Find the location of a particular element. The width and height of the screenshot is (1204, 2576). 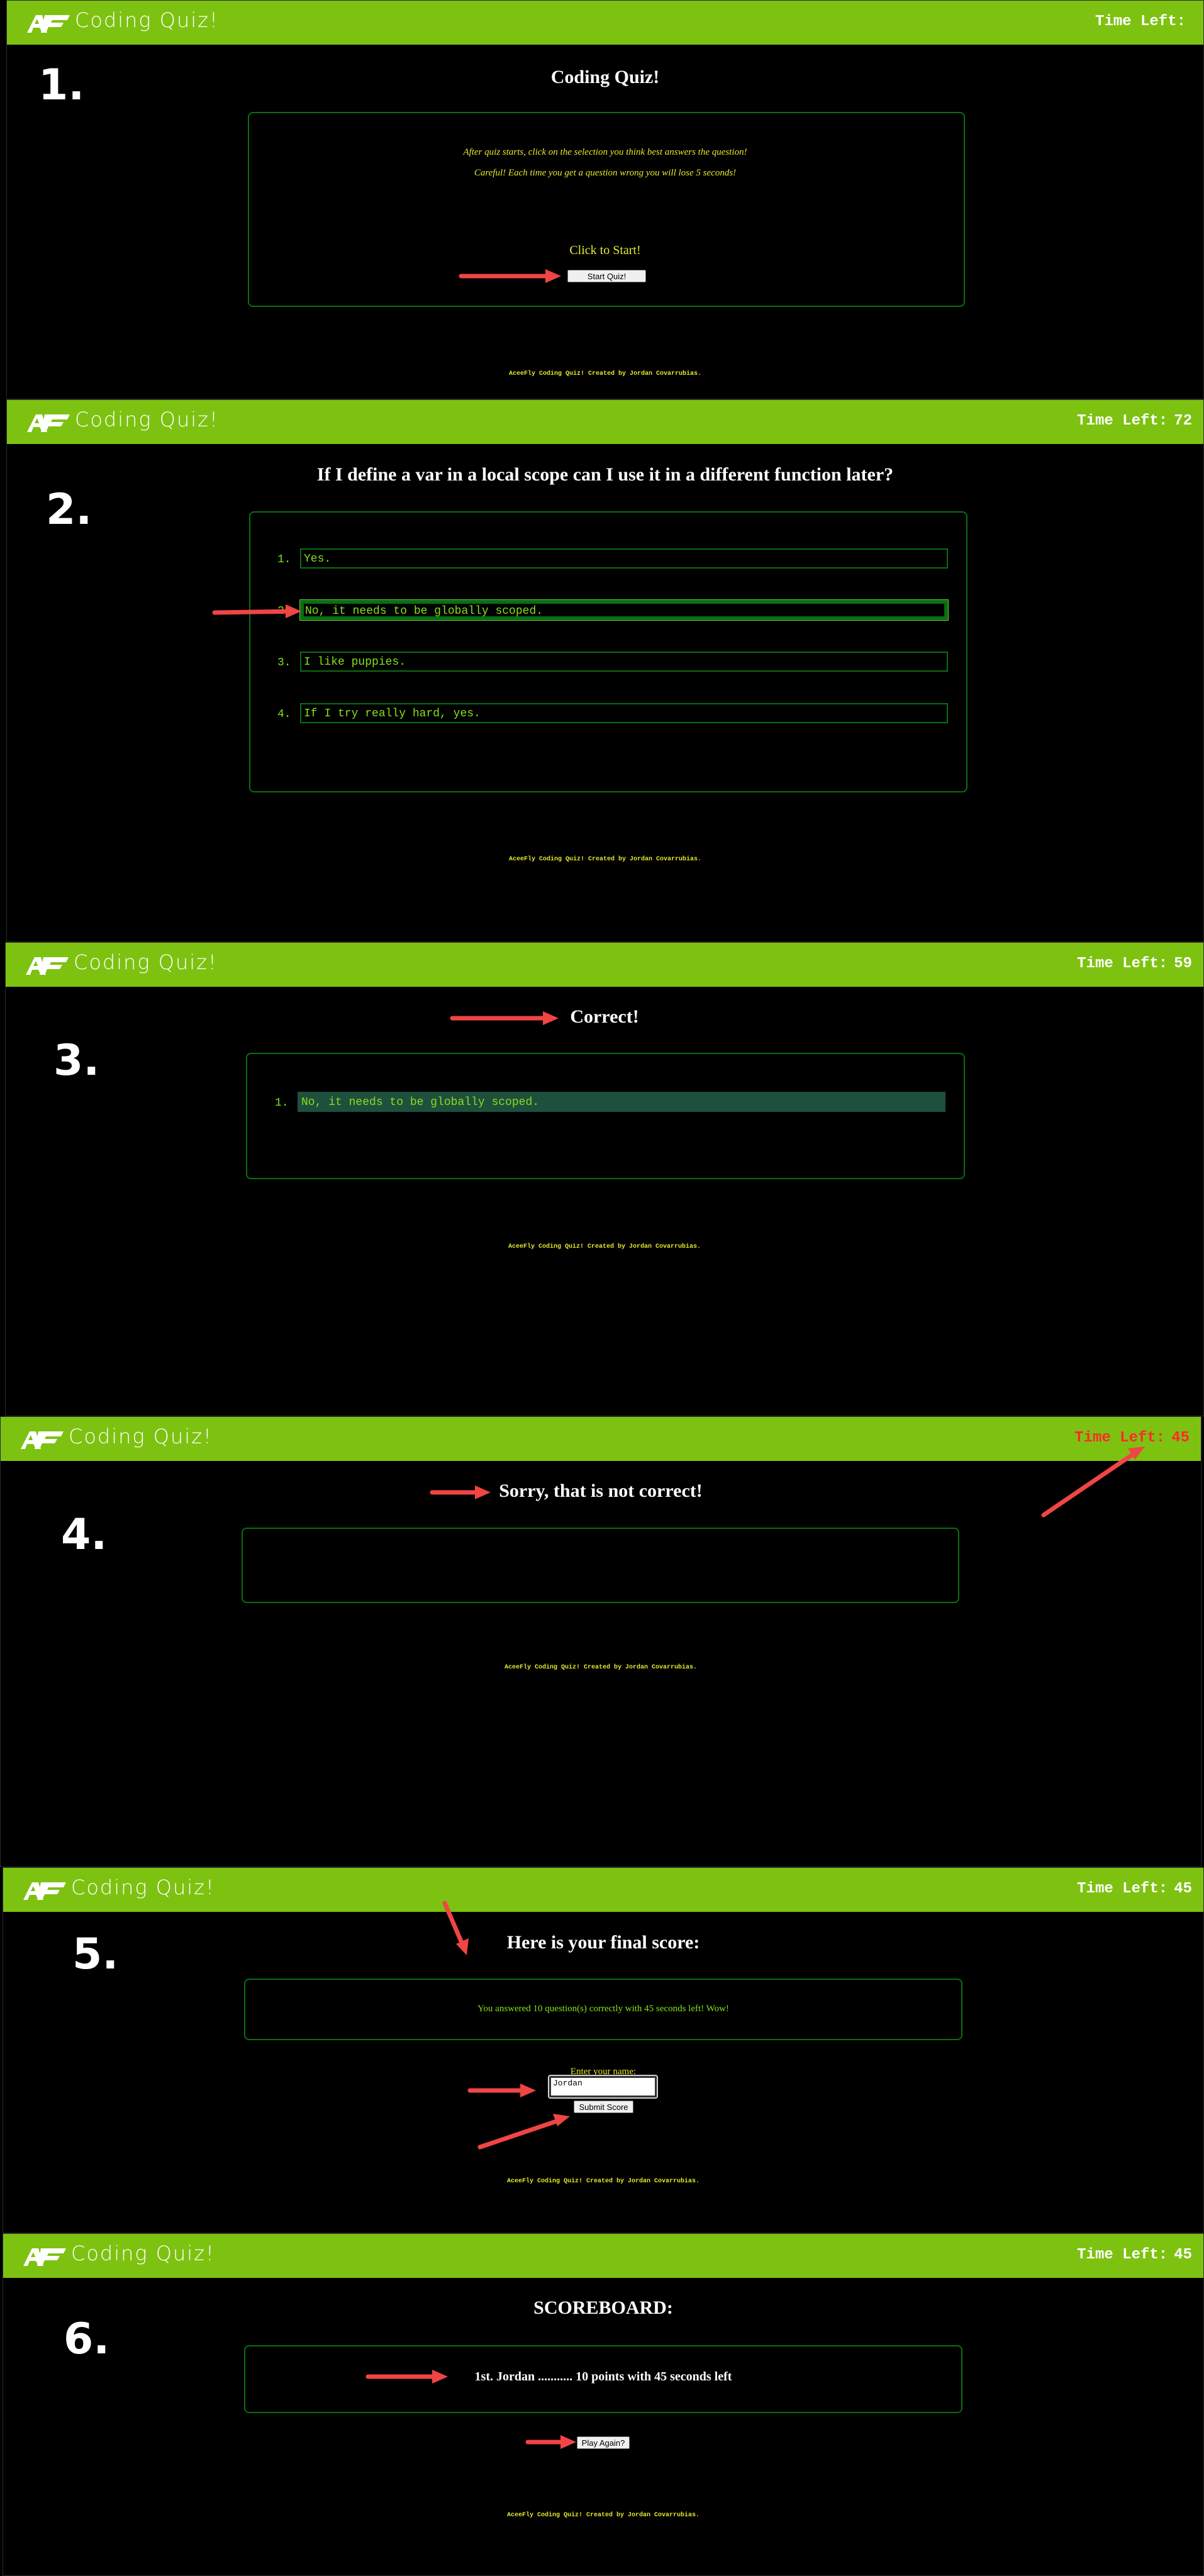

step-number: 4. is located at coordinates (84, 1535).